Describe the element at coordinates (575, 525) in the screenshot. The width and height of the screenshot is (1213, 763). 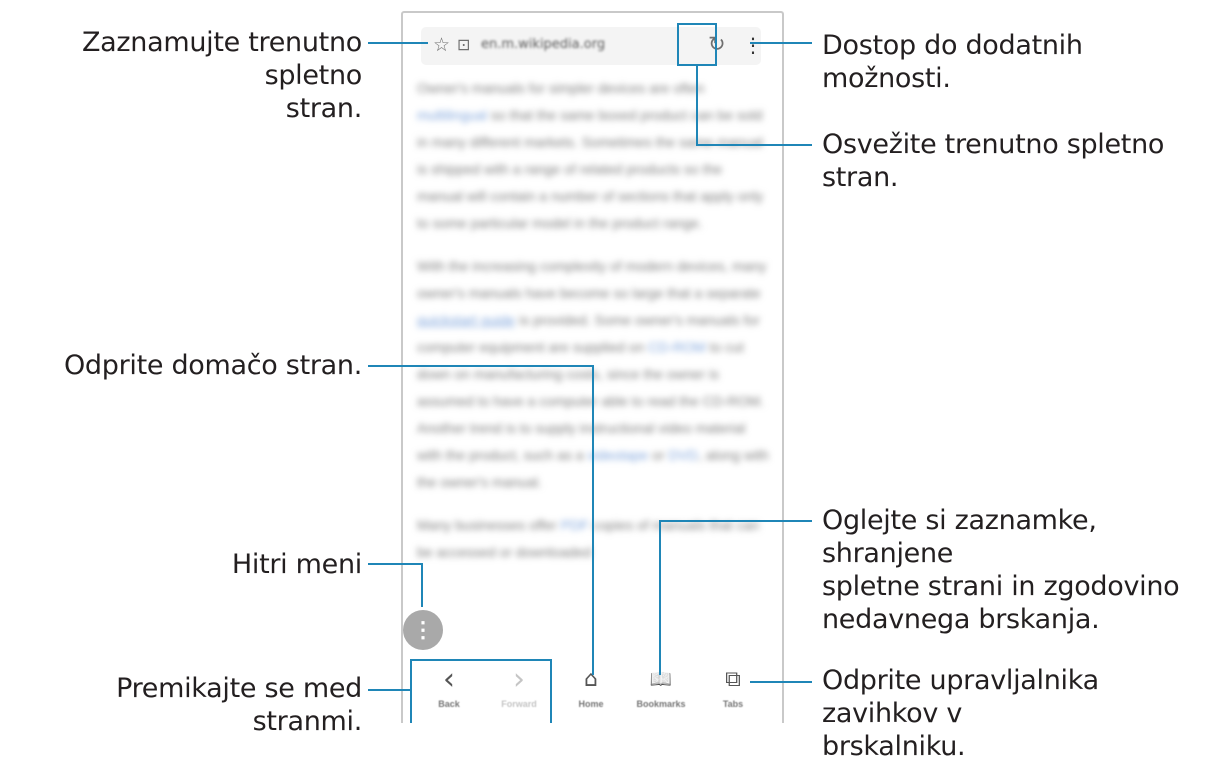
I see `article-link: PDF` at that location.